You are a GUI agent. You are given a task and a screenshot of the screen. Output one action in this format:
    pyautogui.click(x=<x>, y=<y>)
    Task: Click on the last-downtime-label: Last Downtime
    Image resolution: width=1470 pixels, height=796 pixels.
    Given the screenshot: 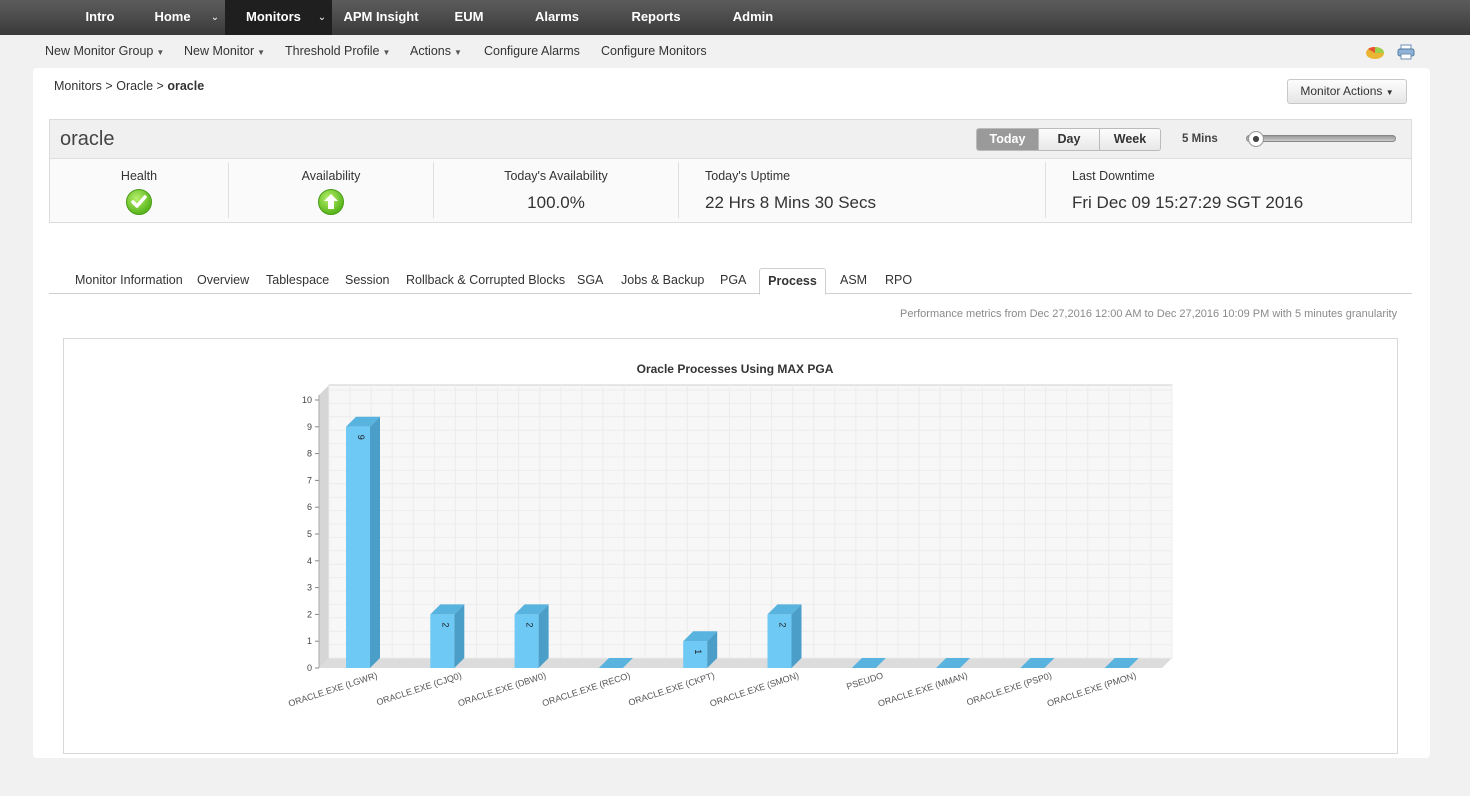 What is the action you would take?
    pyautogui.click(x=1113, y=176)
    